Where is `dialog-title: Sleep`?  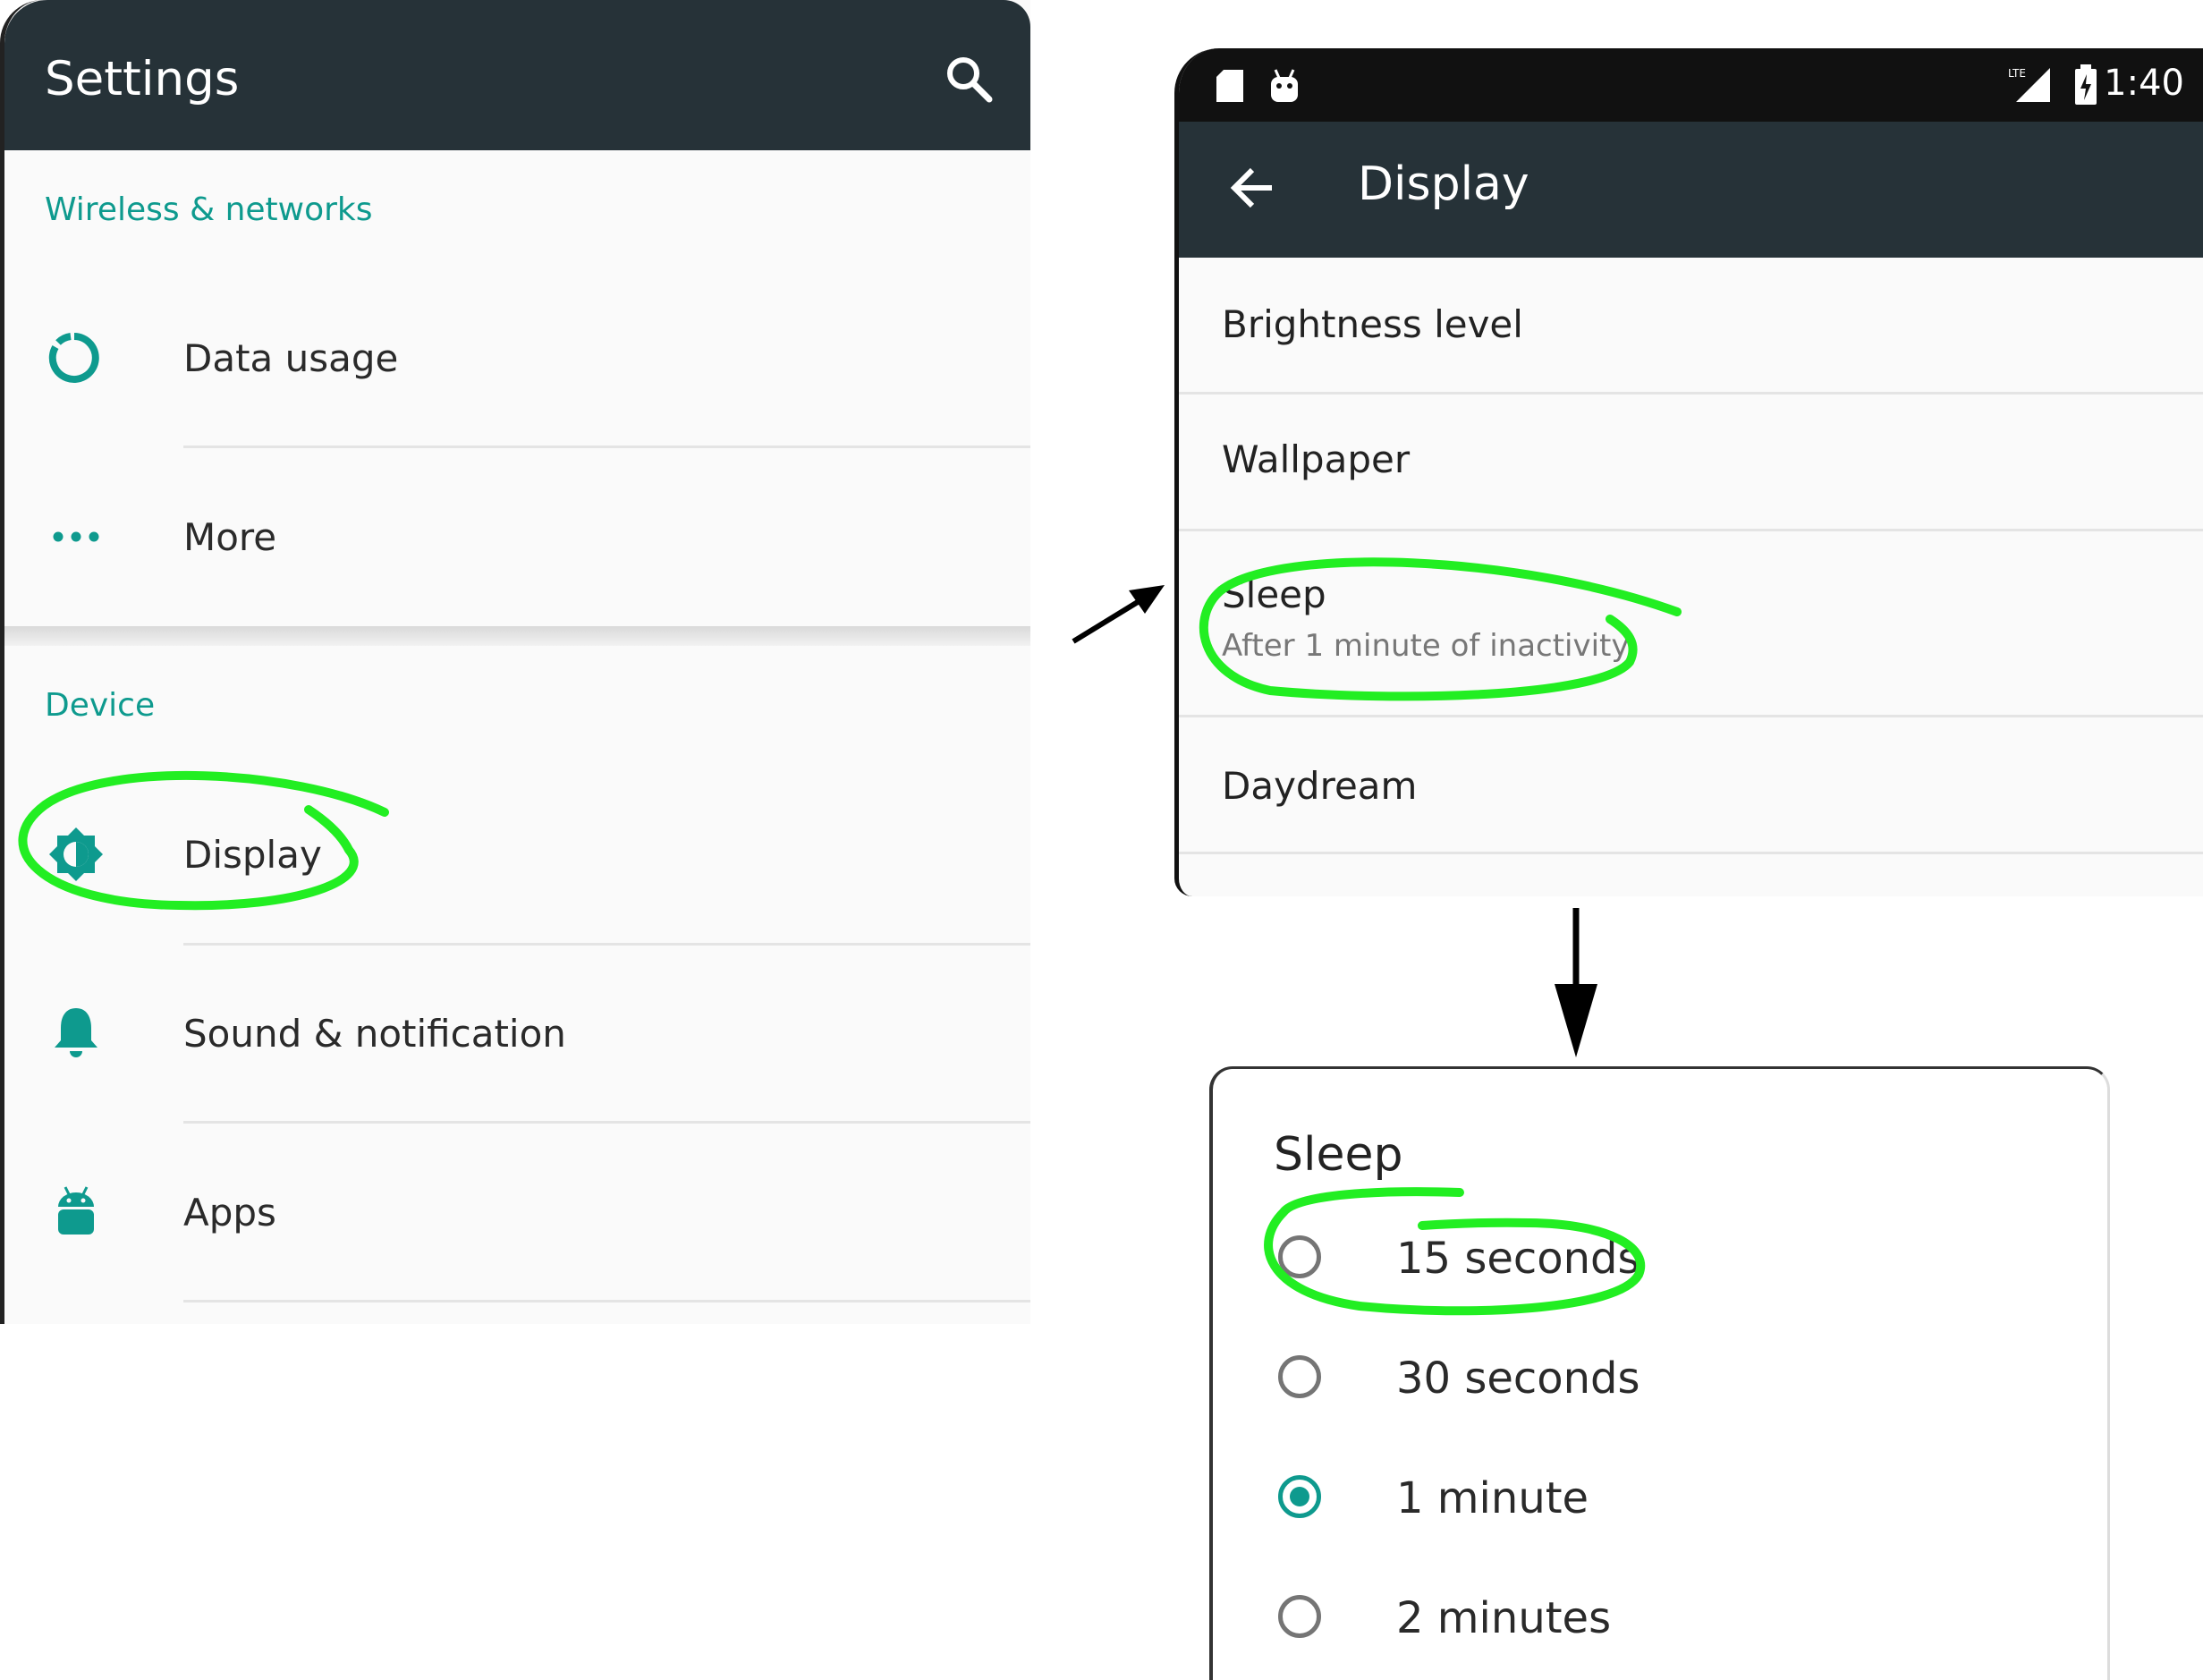 dialog-title: Sleep is located at coordinates (1338, 1155).